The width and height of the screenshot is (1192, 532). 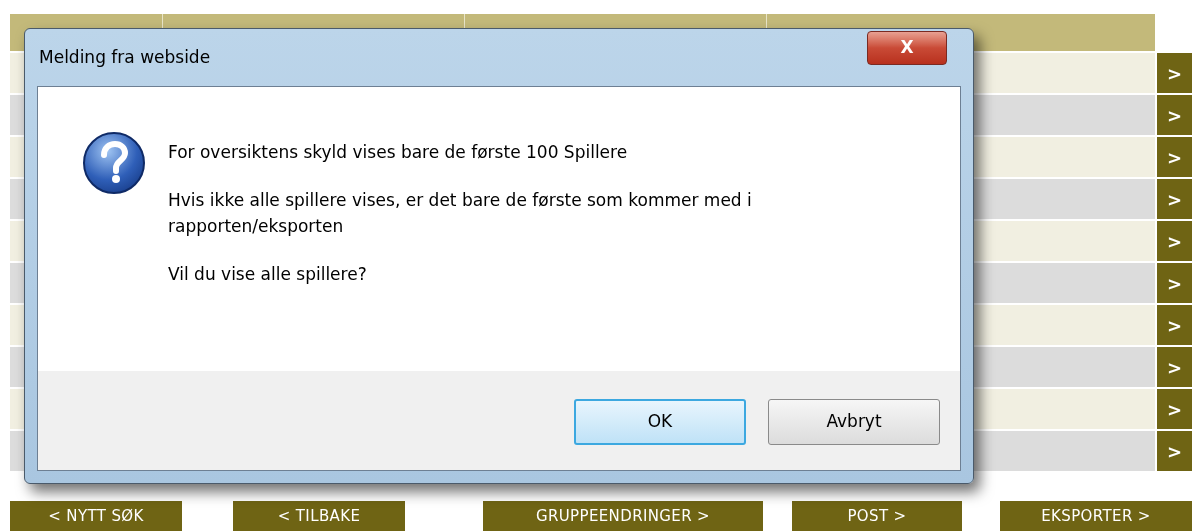 What do you see at coordinates (125, 57) in the screenshot?
I see `dialog-title: Melding fra webside` at bounding box center [125, 57].